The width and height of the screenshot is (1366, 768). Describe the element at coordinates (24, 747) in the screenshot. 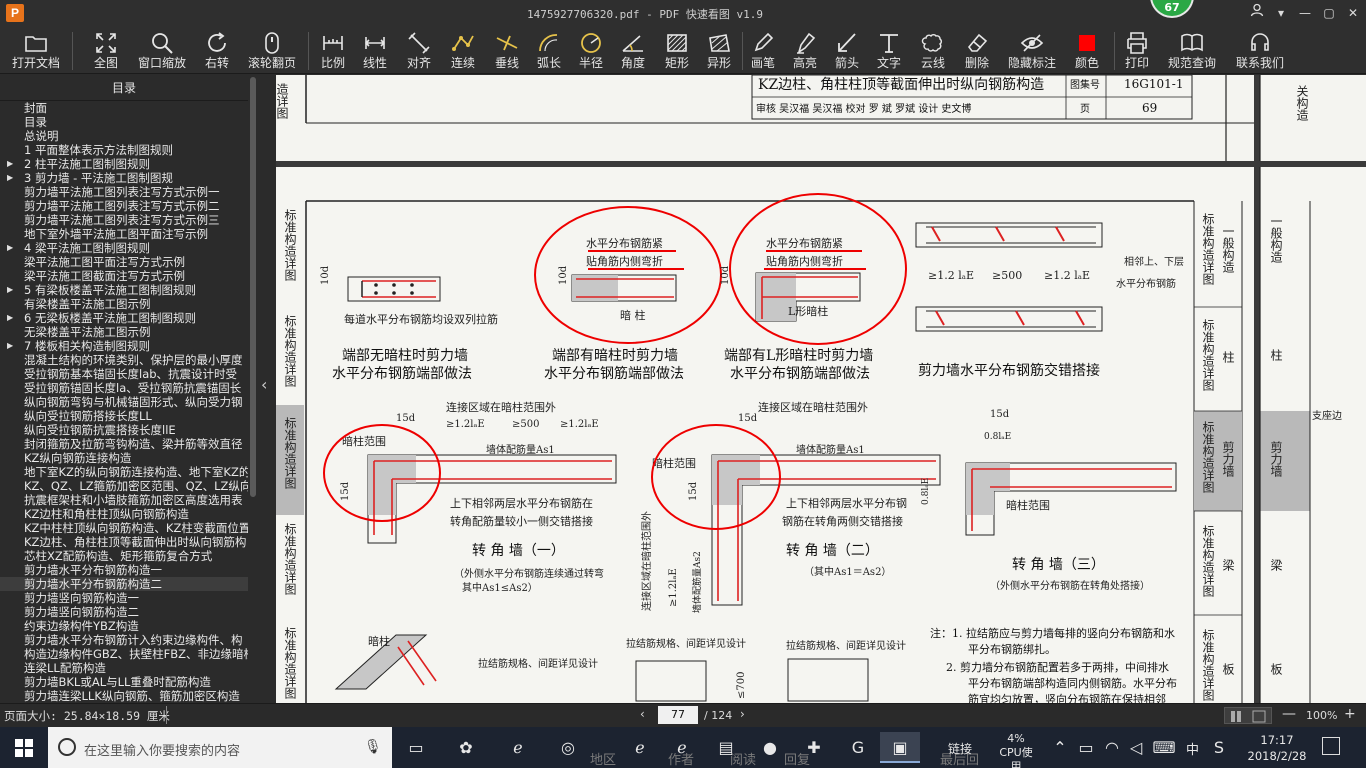

I see `start-button` at that location.